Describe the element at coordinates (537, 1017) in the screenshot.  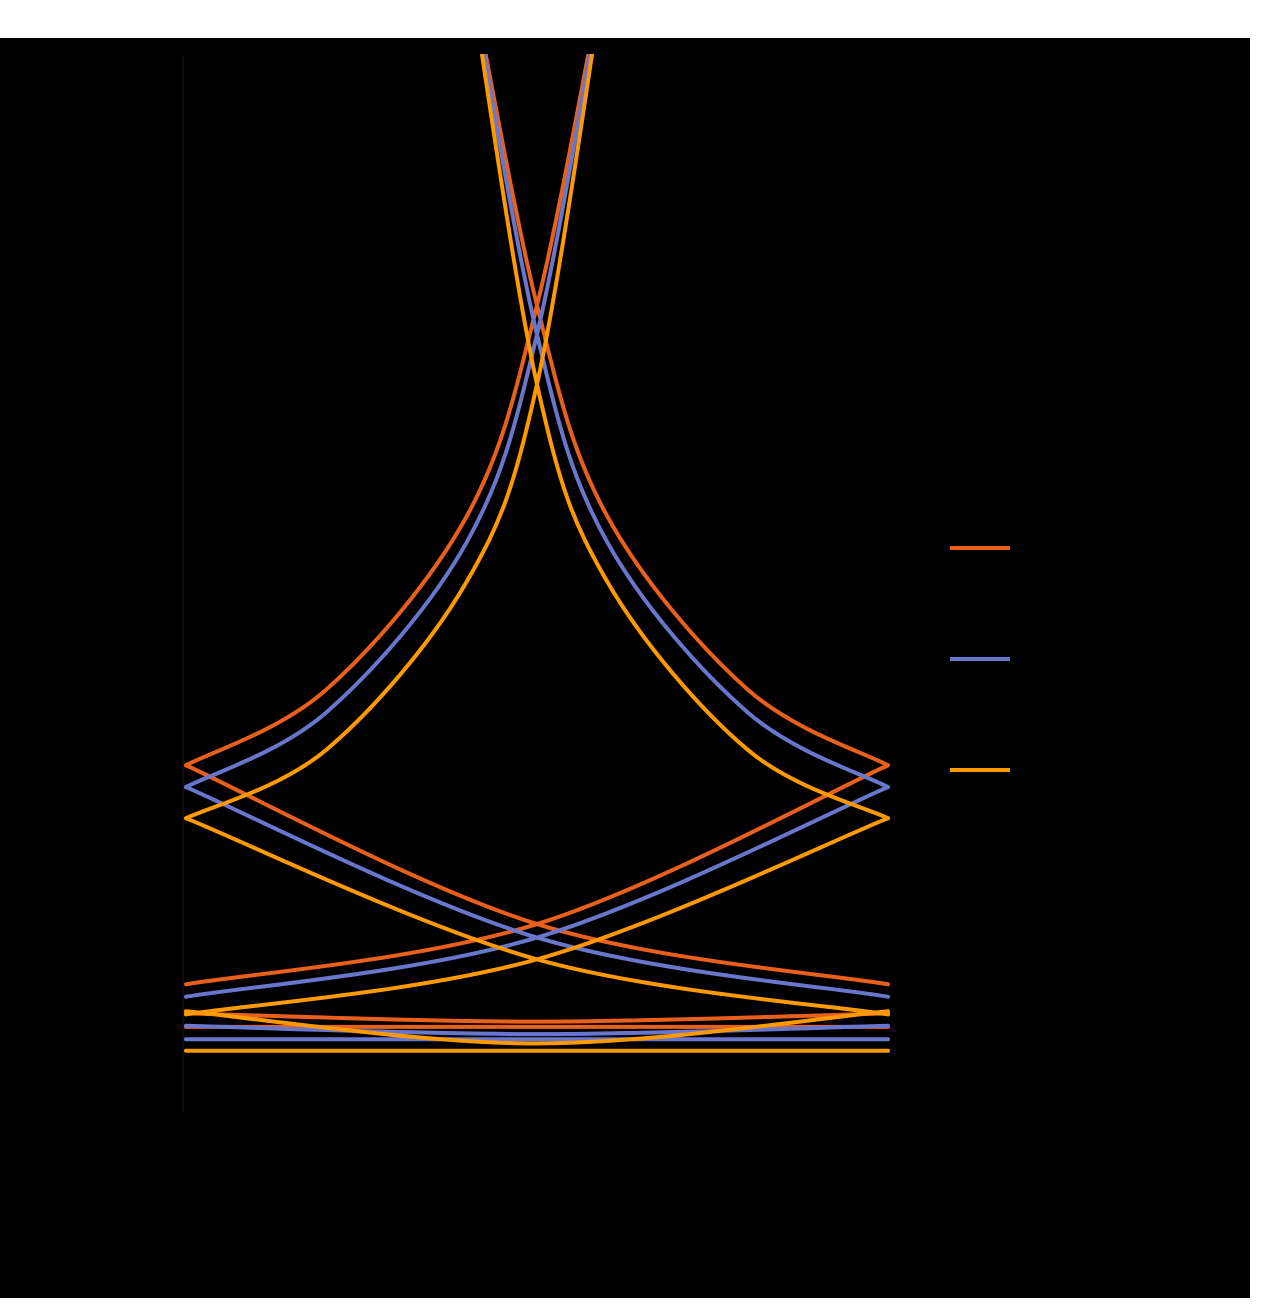
I see `series-1-bowl-line` at that location.